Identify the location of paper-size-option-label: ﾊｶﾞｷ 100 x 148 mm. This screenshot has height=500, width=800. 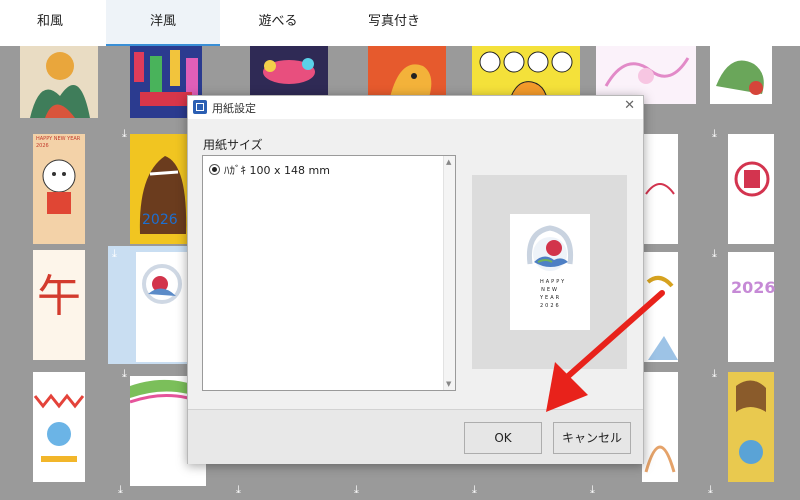
(277, 170).